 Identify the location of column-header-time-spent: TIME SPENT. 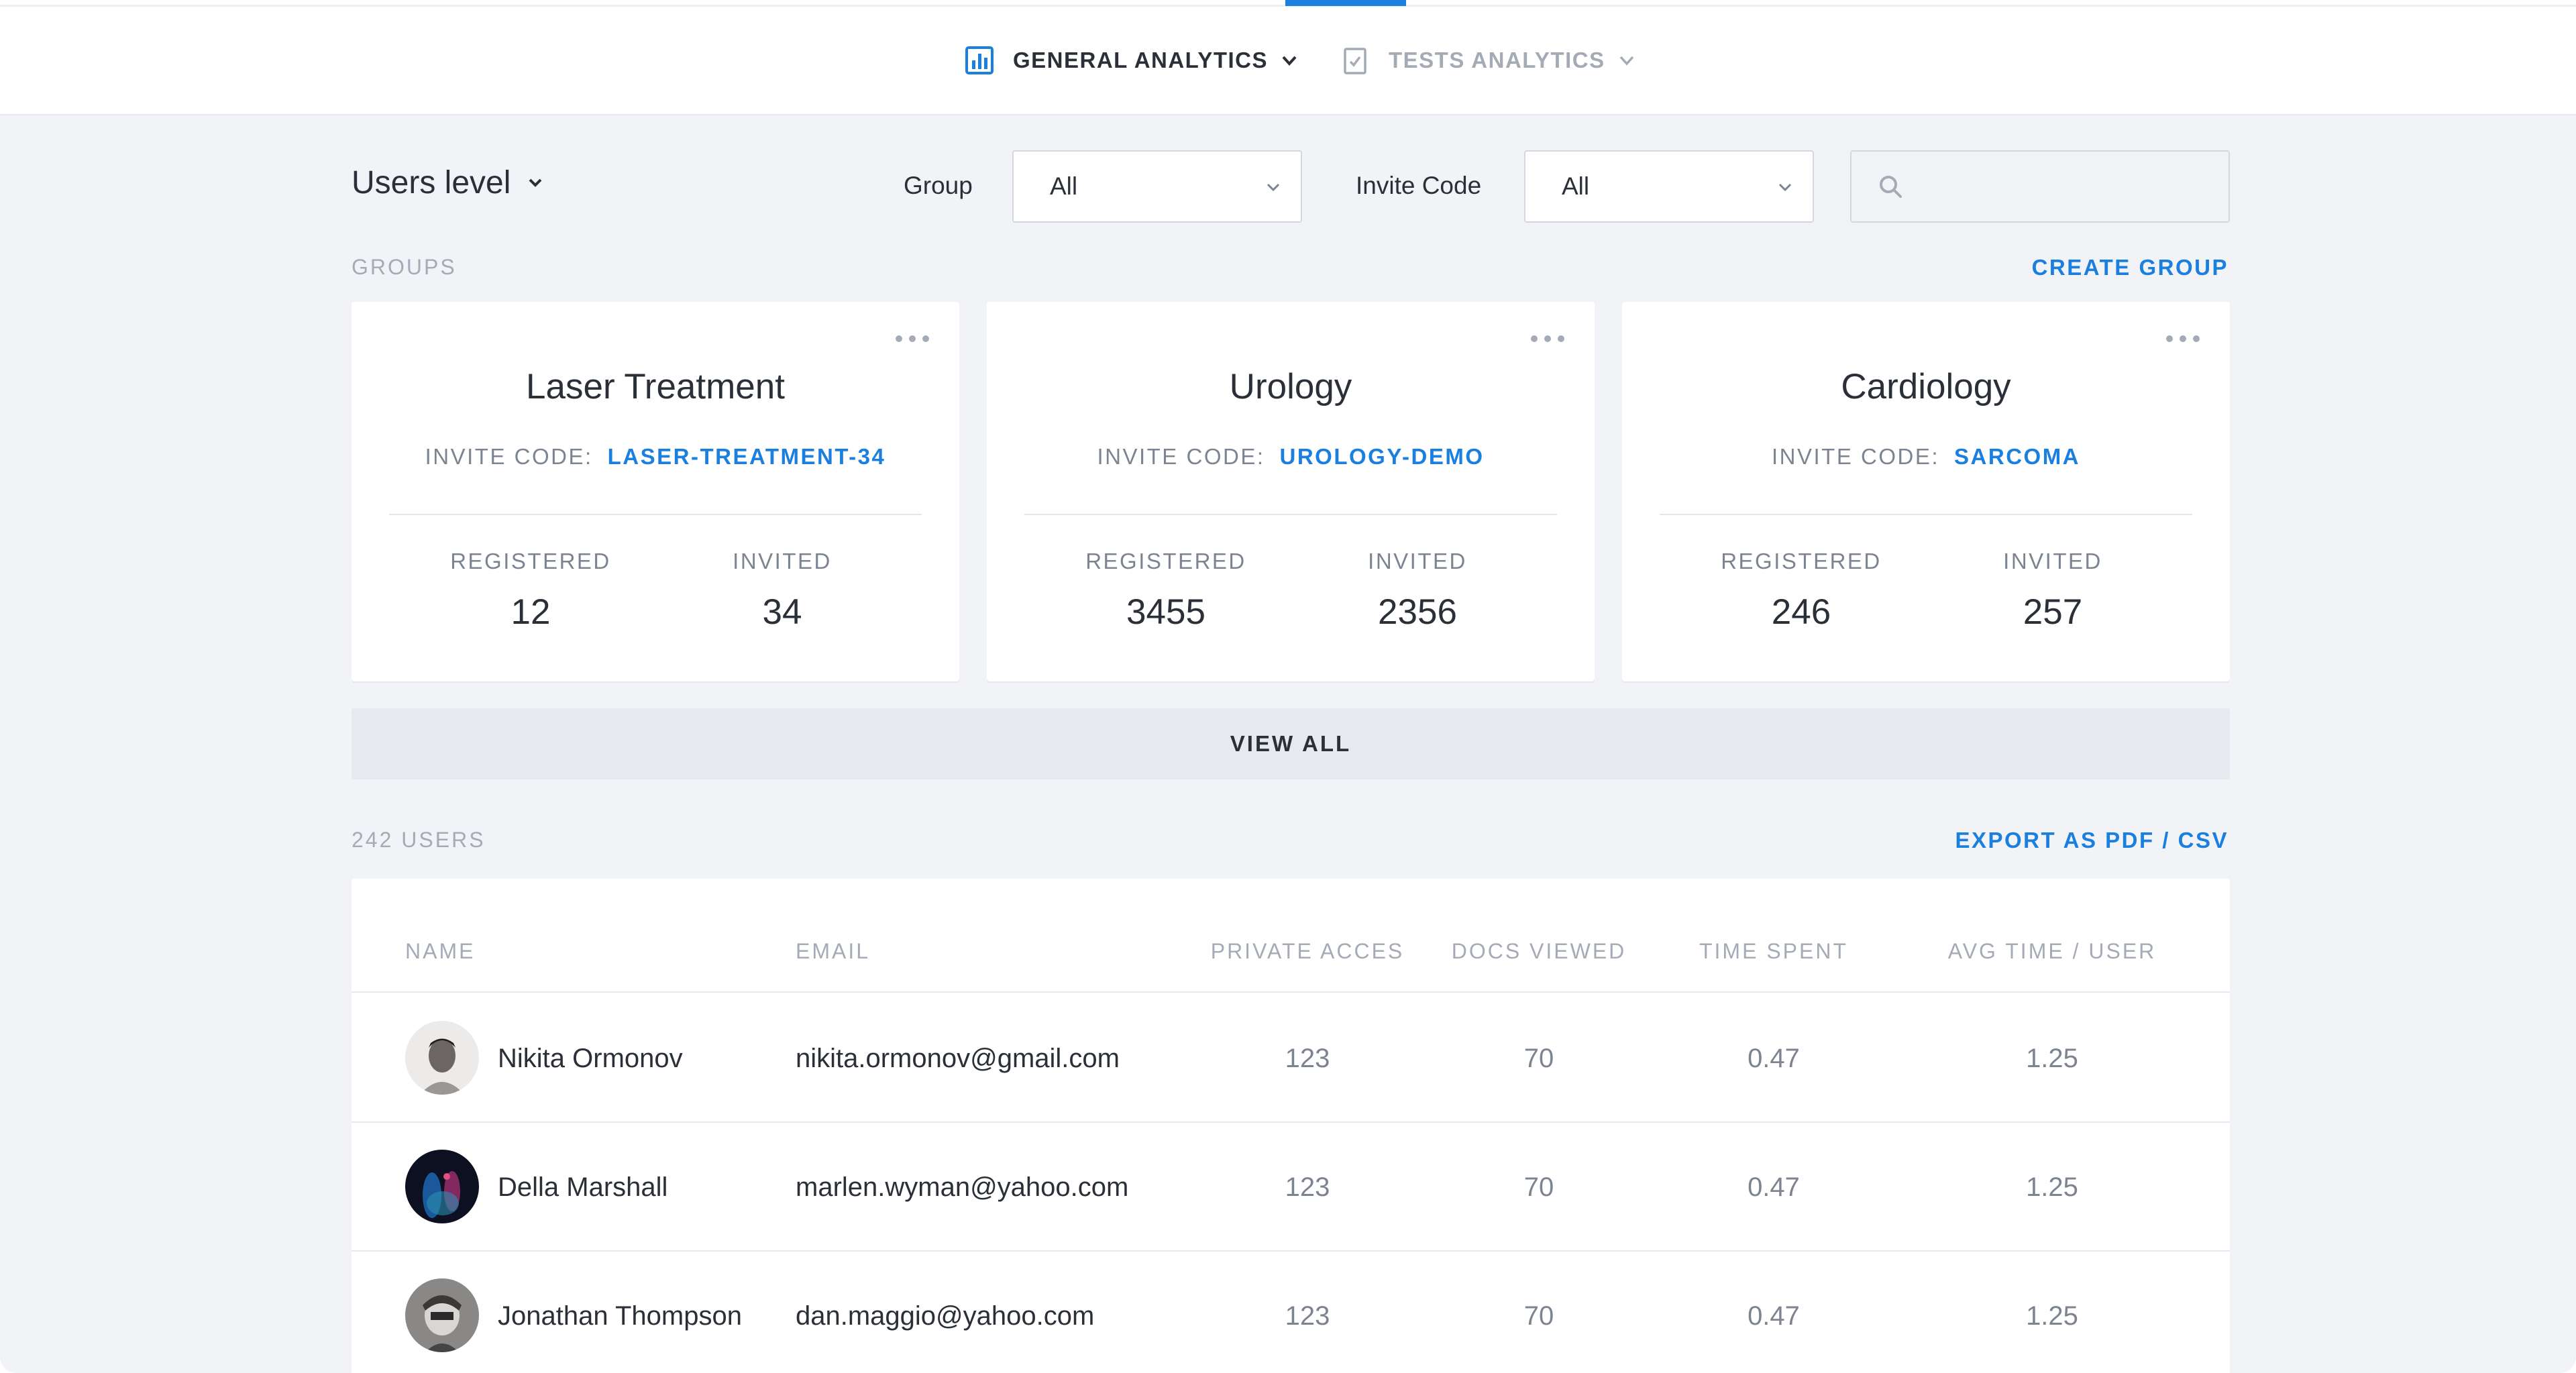
(1774, 951).